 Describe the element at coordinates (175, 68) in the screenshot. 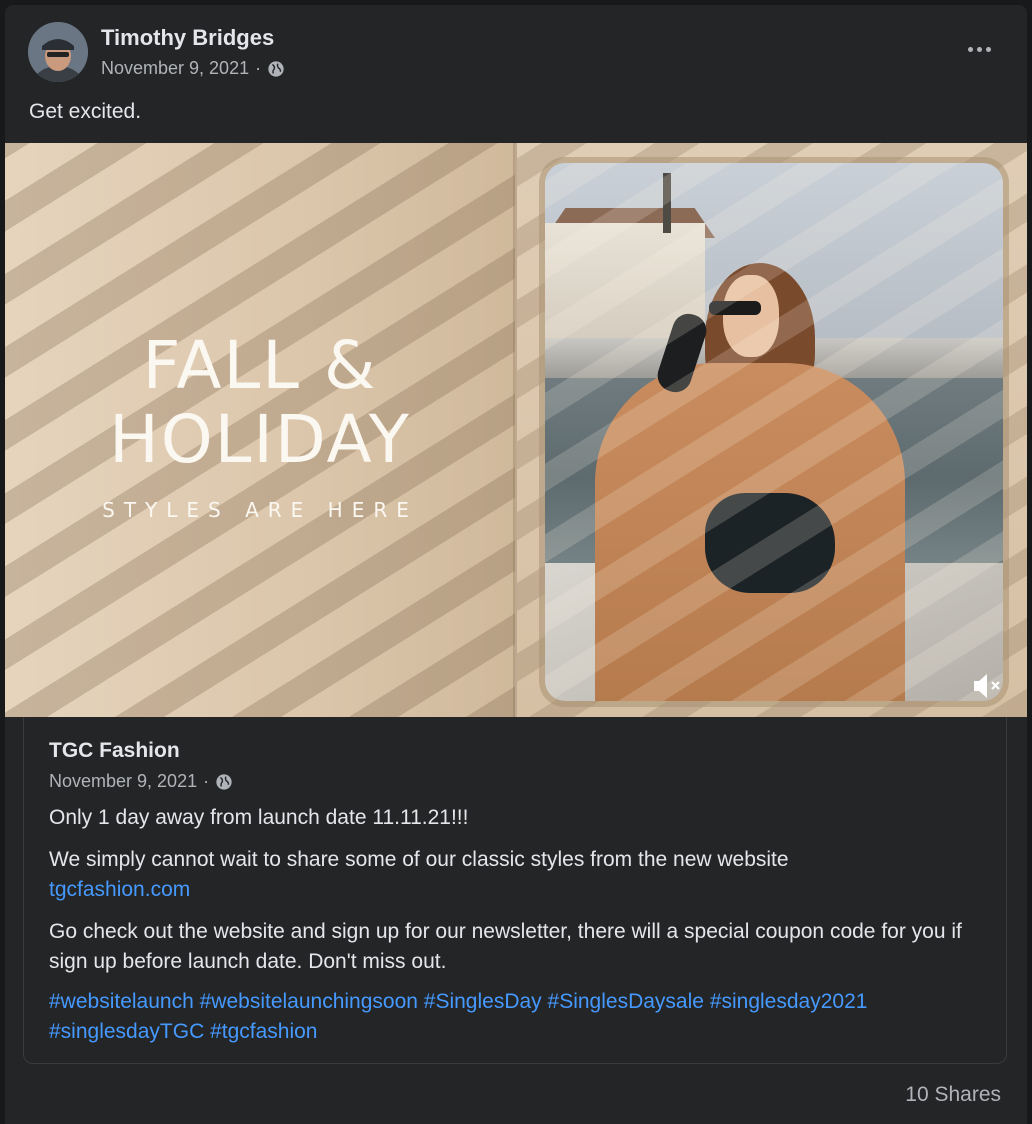

I see `post-date: November 9, 2021` at that location.